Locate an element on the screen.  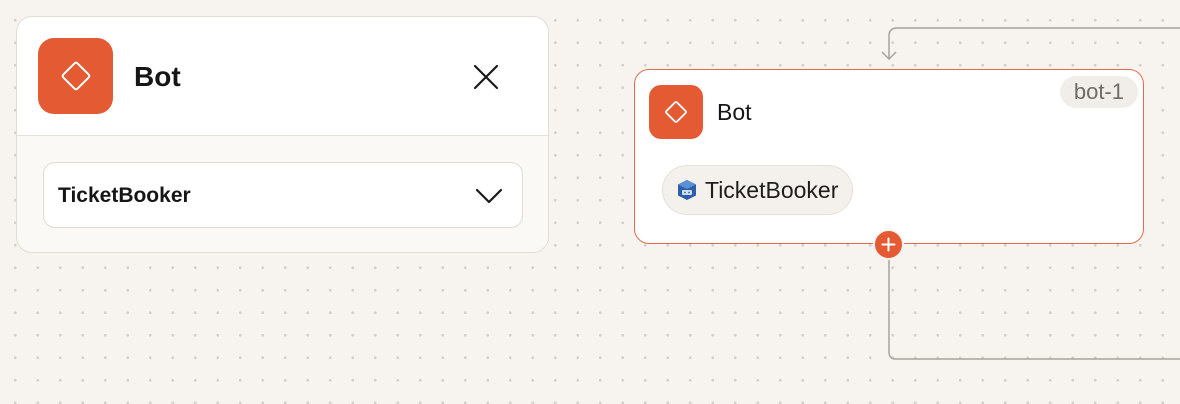
bot-select: TicketBooker is located at coordinates (283, 195).